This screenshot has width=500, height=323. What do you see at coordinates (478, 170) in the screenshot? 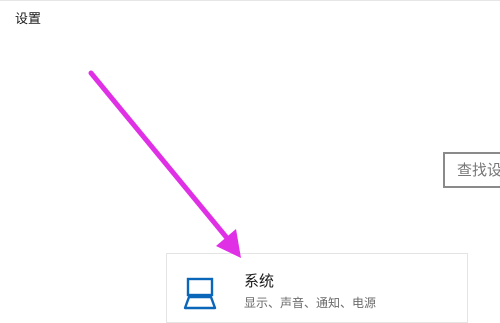
I see `search-input-text: 查找设` at bounding box center [478, 170].